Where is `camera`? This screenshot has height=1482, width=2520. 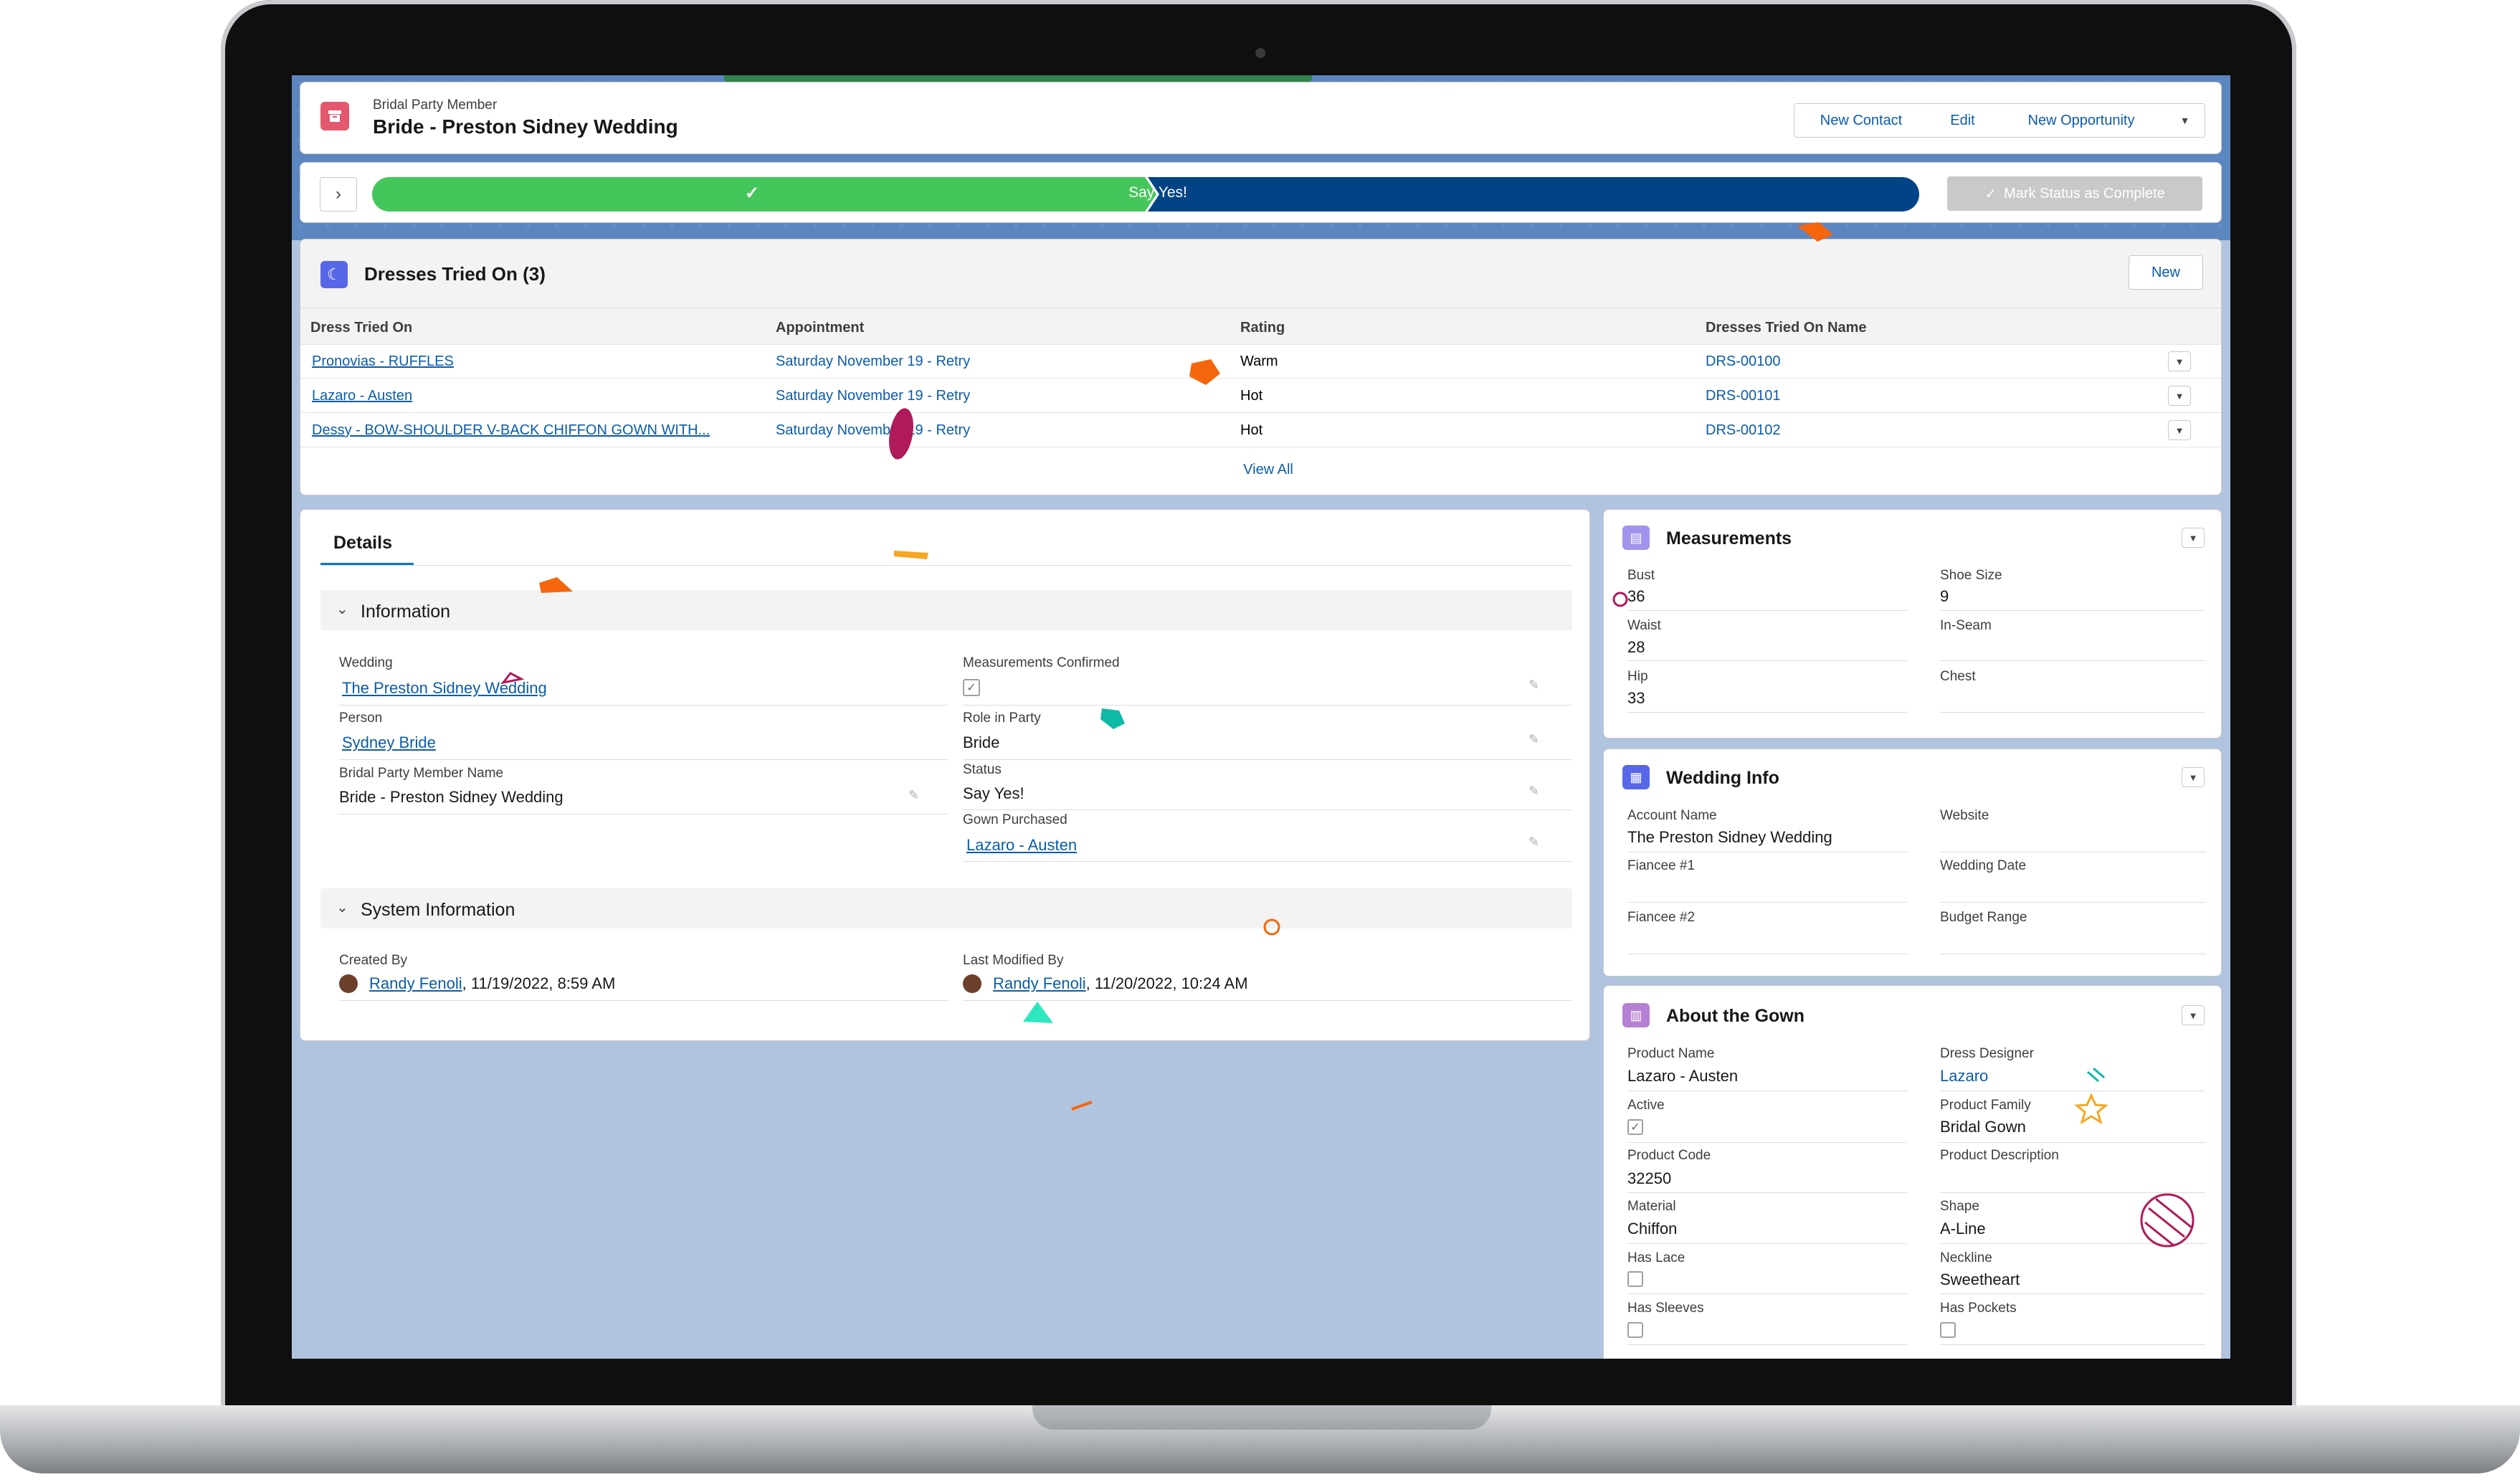
camera is located at coordinates (1260, 53).